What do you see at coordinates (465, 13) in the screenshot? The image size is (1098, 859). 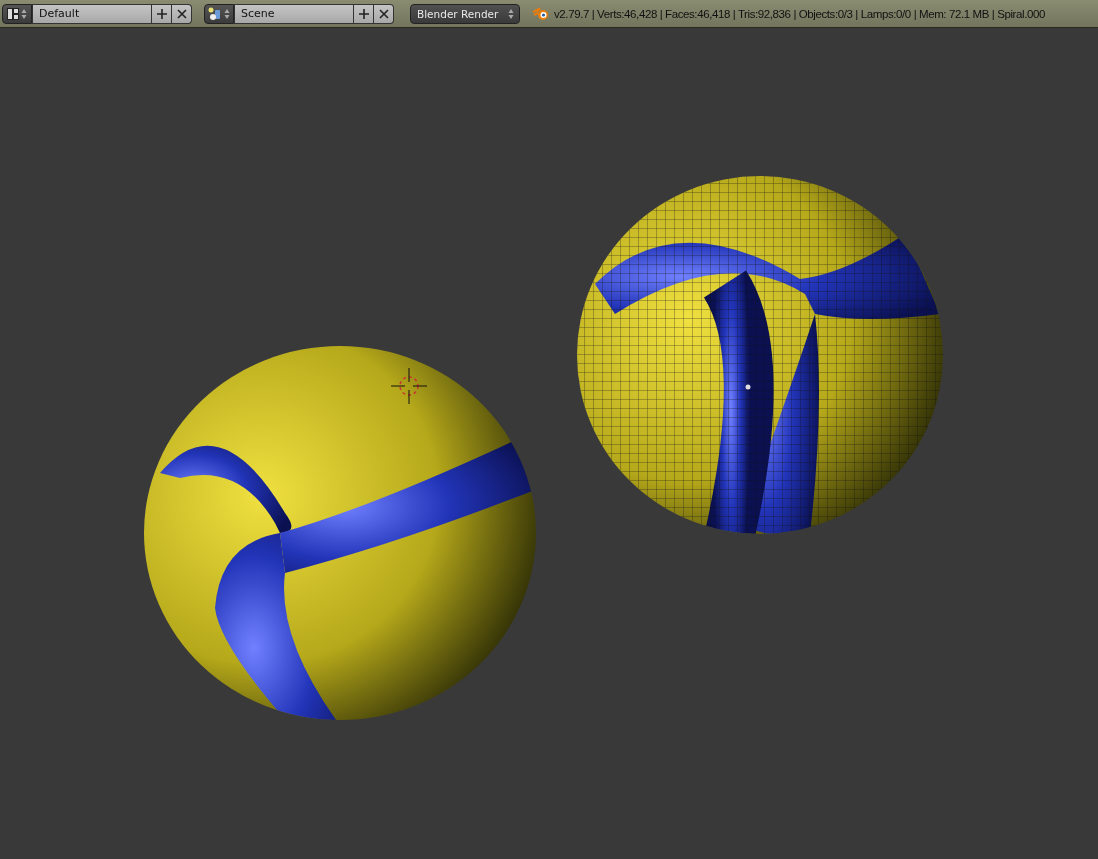 I see `render-engine-dropdown: Blender Render` at bounding box center [465, 13].